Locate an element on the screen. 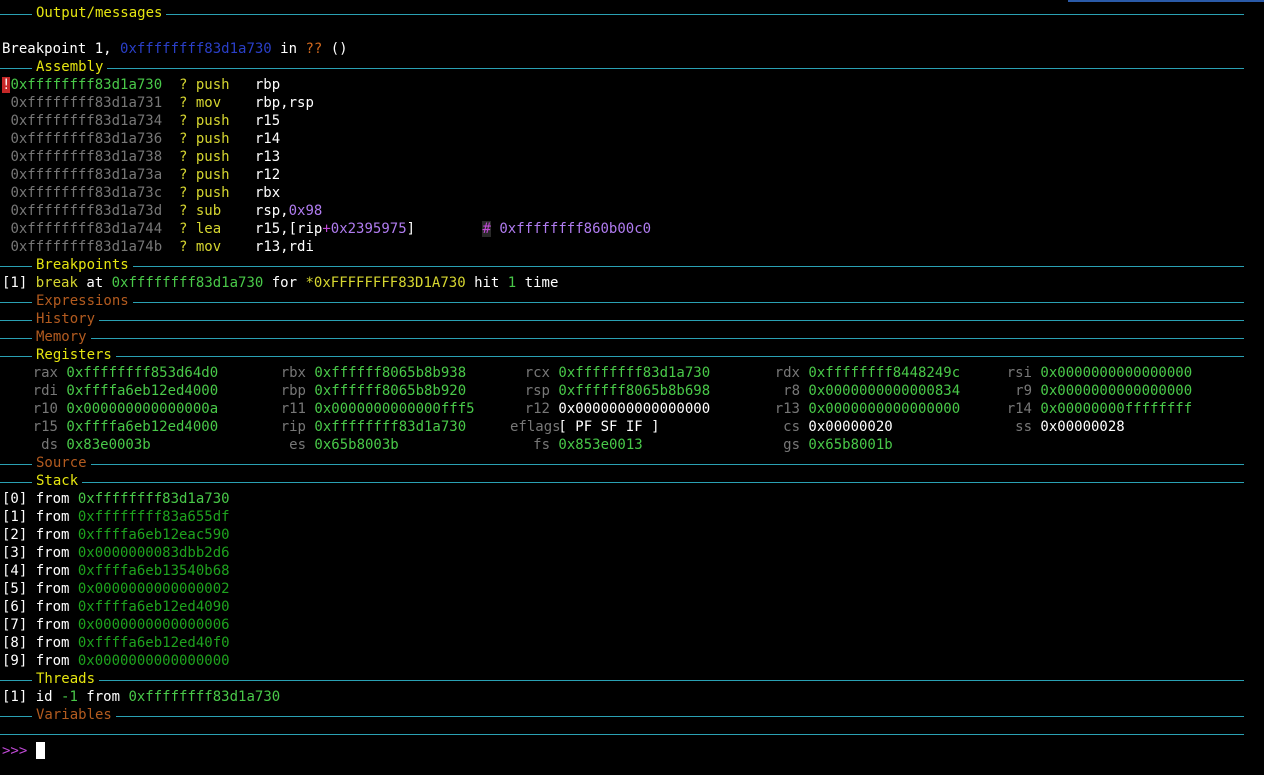 The height and width of the screenshot is (775, 1264). stack-frame: [5] from 0x0000000000000002 is located at coordinates (116, 589).